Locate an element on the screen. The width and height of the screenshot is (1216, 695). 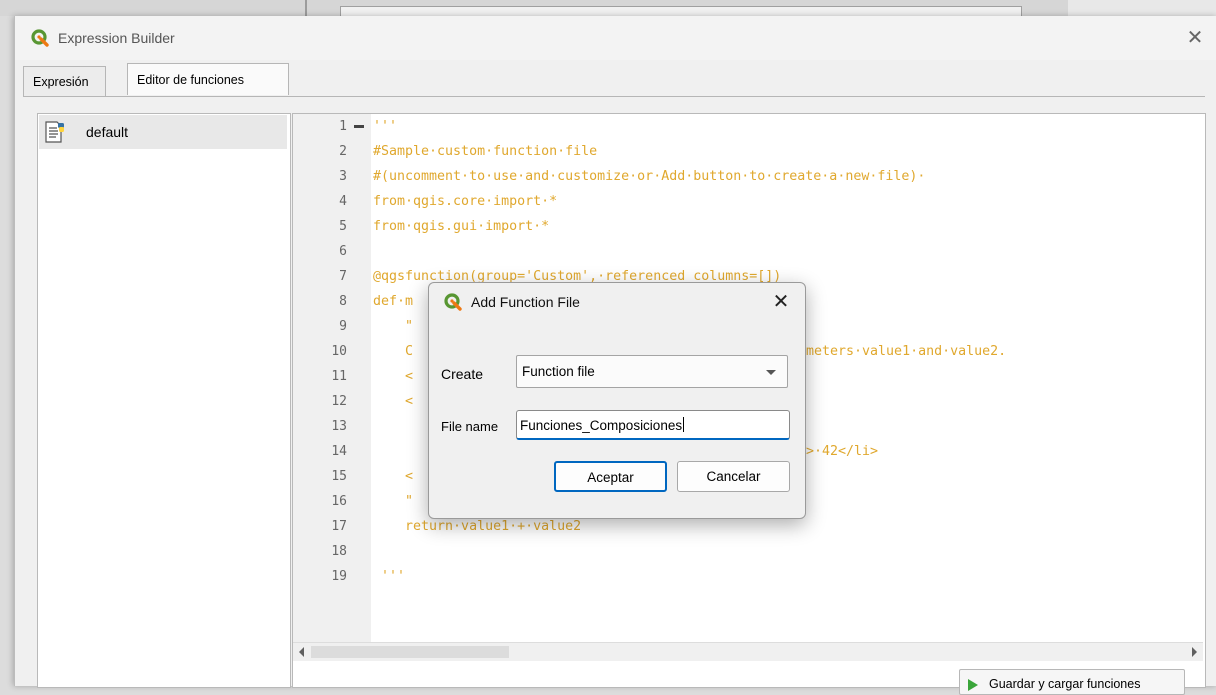
window-close-button: ✕ is located at coordinates (1195, 38).